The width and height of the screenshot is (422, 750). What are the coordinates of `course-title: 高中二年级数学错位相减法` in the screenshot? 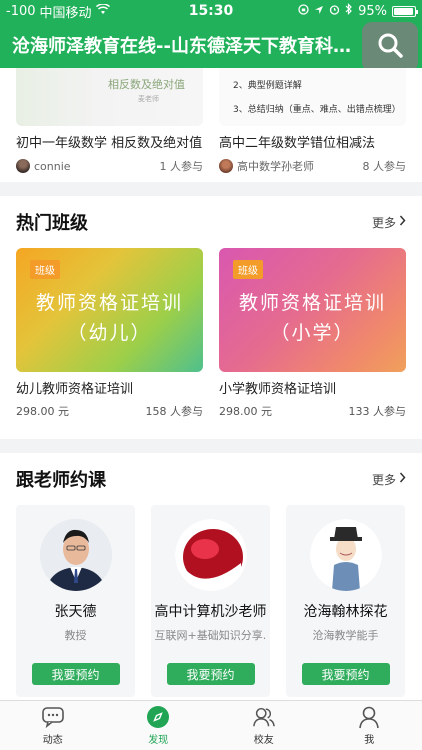 It's located at (297, 143).